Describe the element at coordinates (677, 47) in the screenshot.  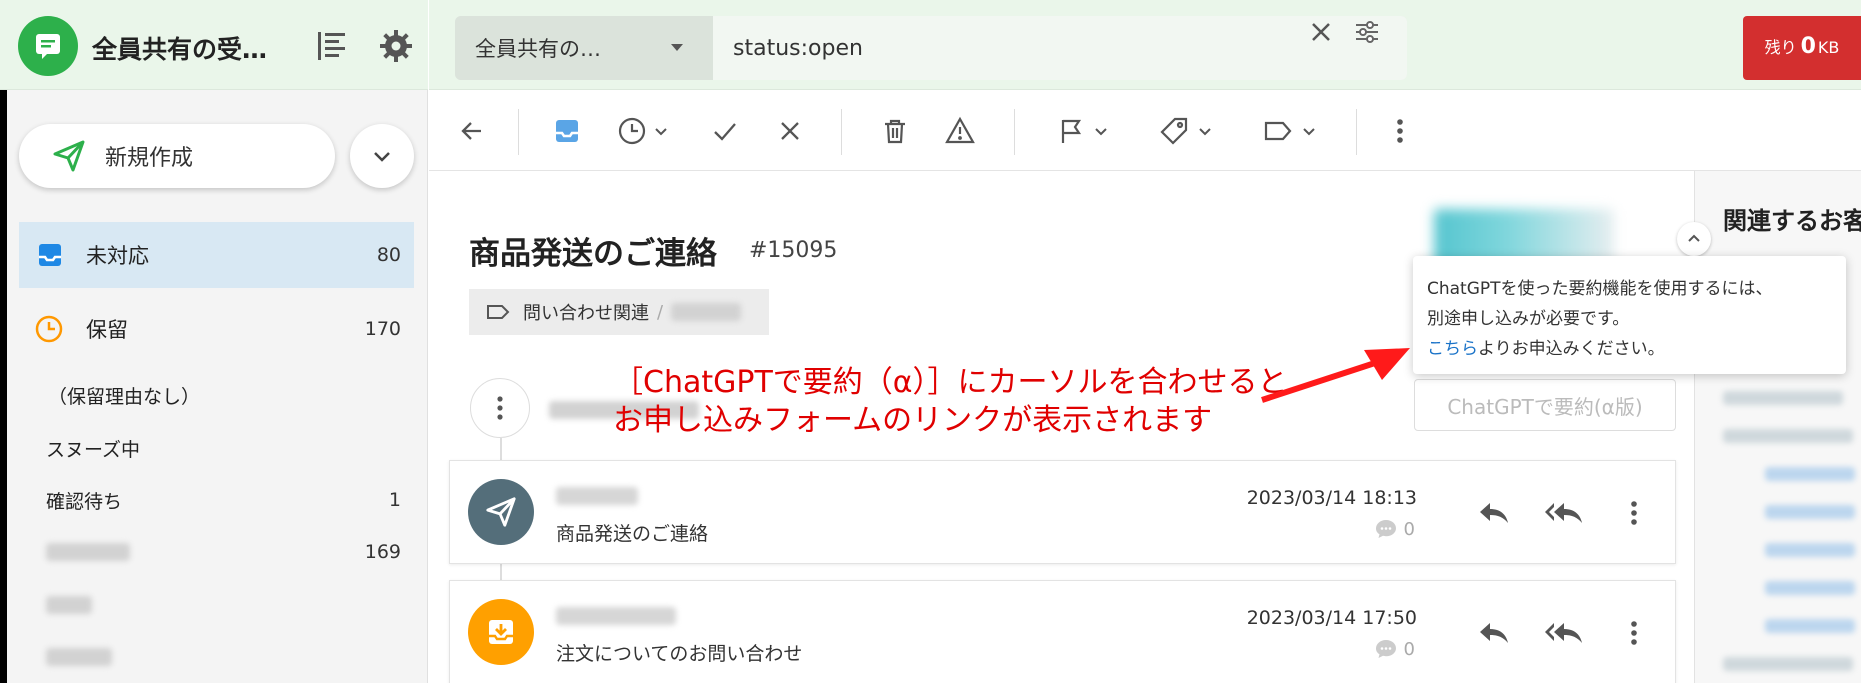
I see `caret-down-icon` at that location.